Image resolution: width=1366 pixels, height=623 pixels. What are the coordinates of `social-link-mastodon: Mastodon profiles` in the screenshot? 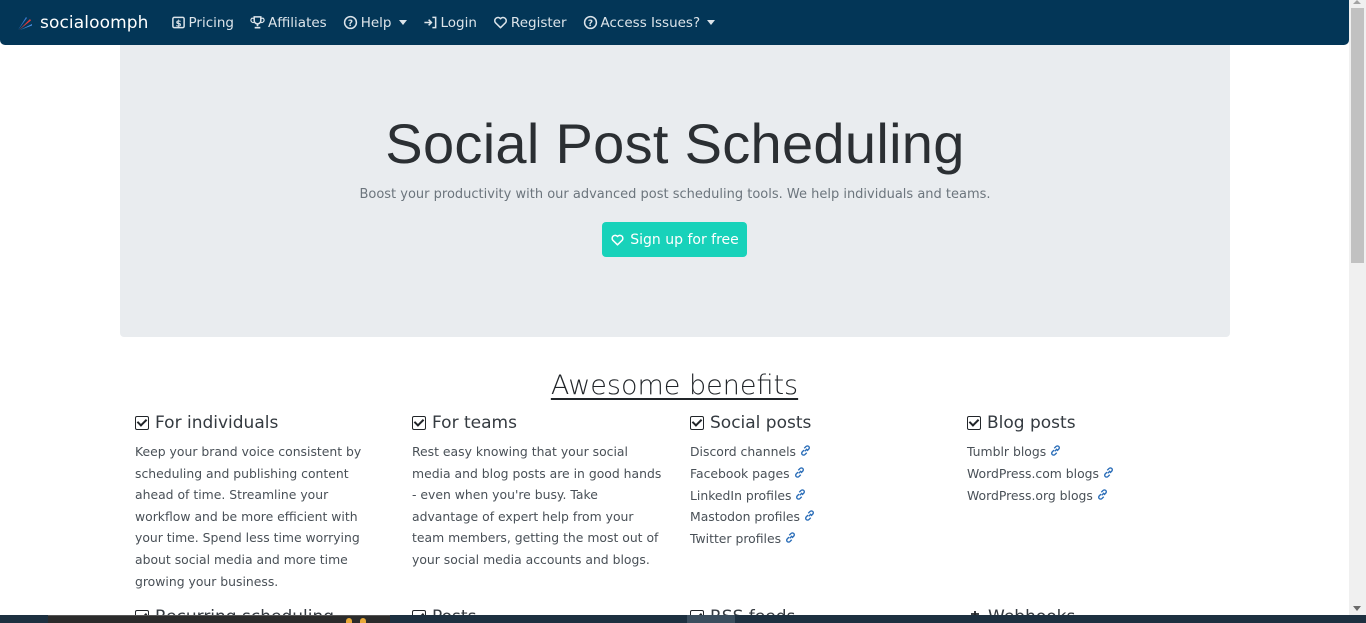 It's located at (815, 517).